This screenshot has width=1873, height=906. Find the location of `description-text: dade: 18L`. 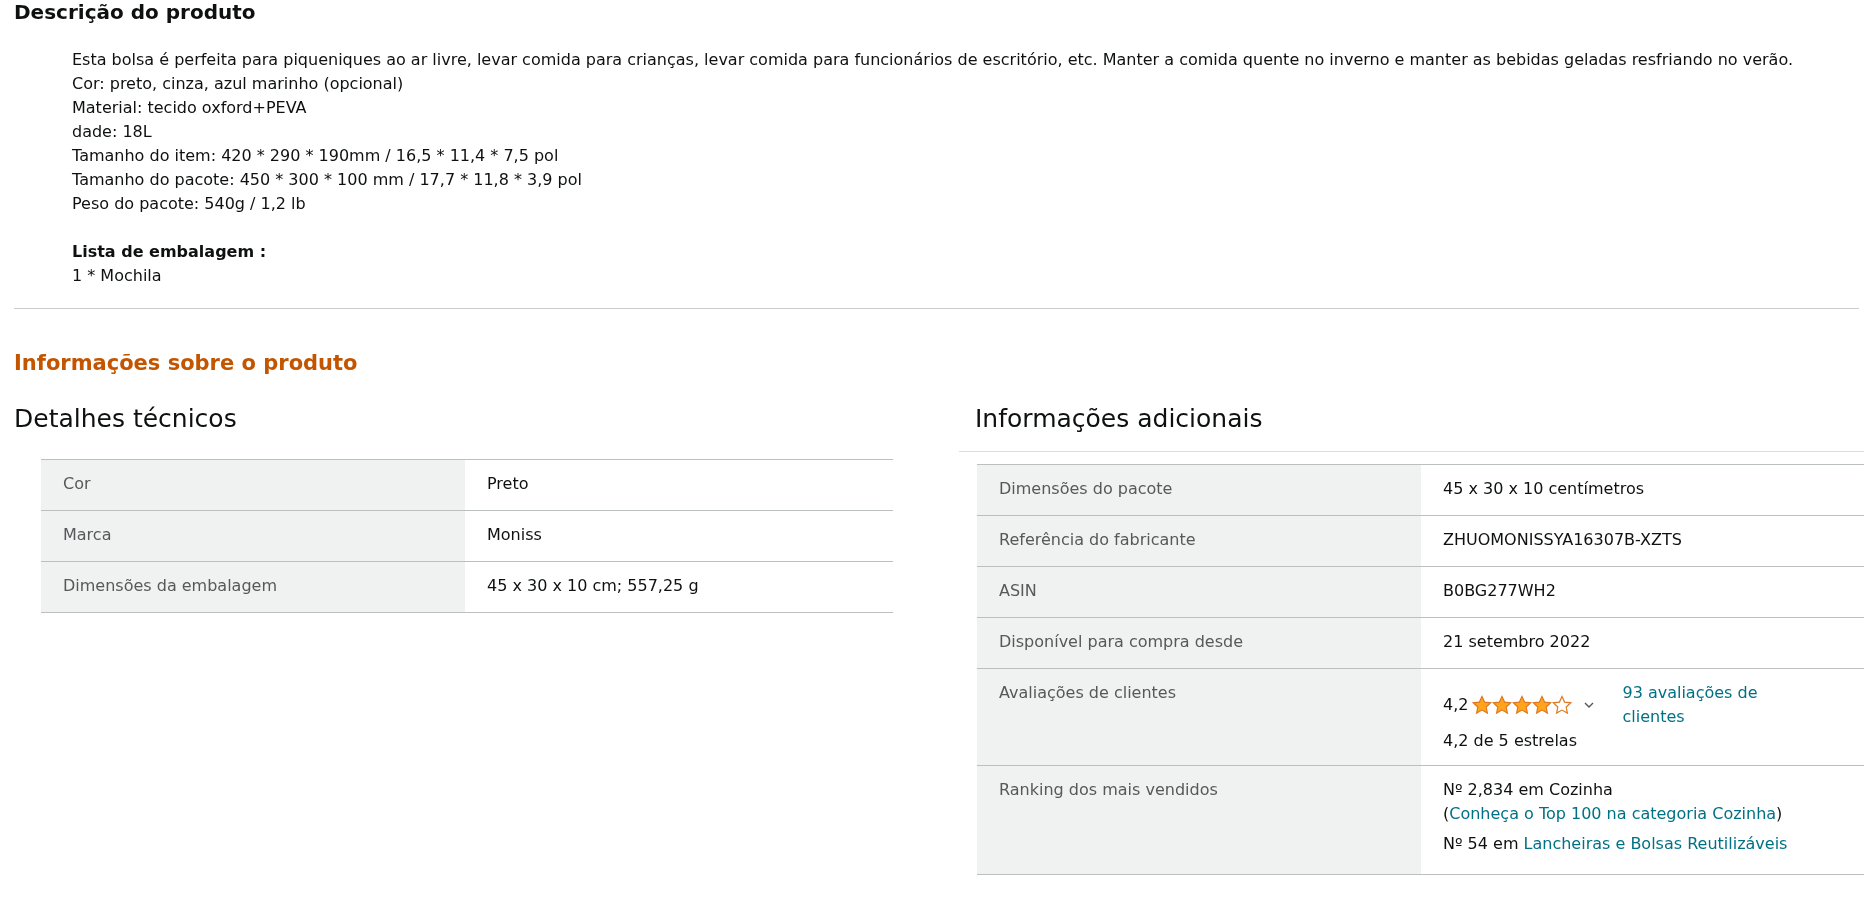

description-text: dade: 18L is located at coordinates (112, 132).